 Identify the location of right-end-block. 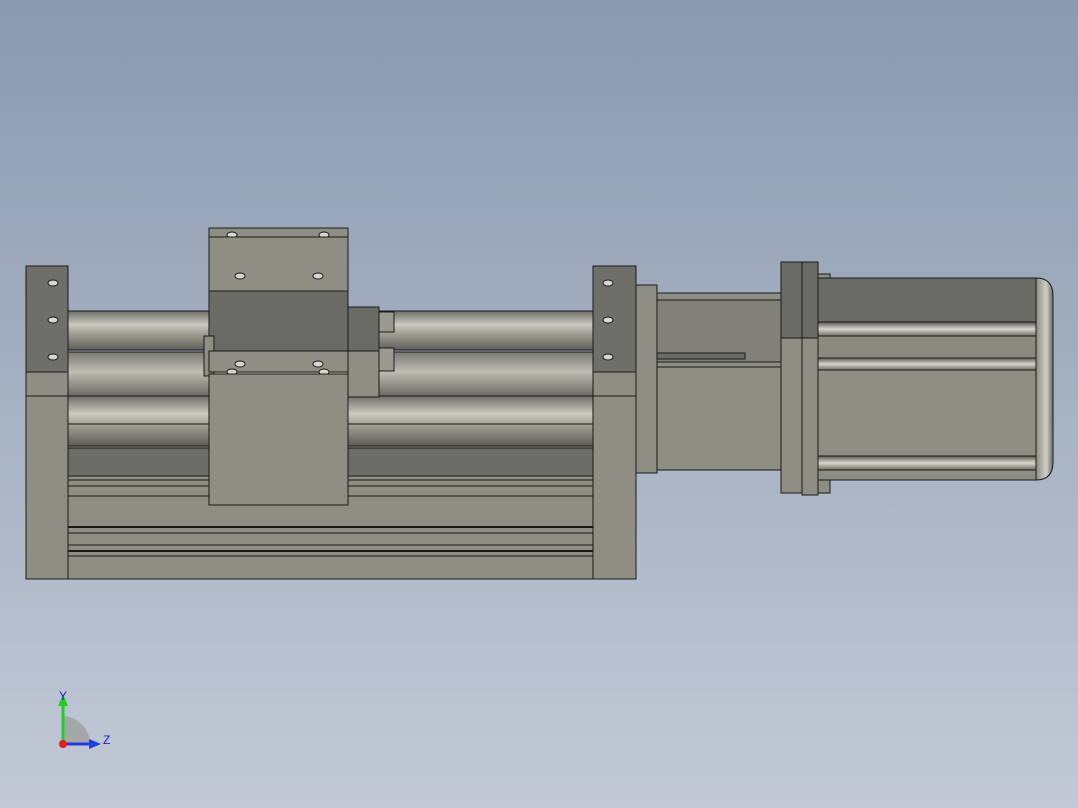
(614, 422).